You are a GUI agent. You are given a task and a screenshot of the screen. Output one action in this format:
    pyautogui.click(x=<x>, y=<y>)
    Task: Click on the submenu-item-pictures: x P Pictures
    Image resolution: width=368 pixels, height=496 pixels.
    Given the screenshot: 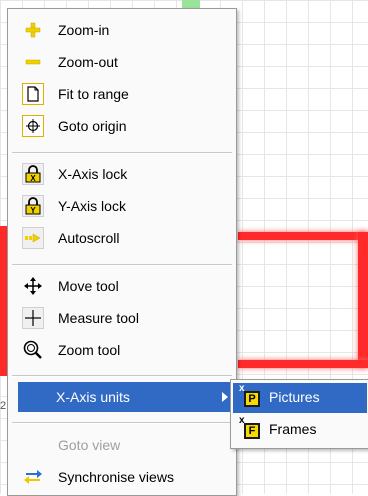 What is the action you would take?
    pyautogui.click(x=300, y=398)
    